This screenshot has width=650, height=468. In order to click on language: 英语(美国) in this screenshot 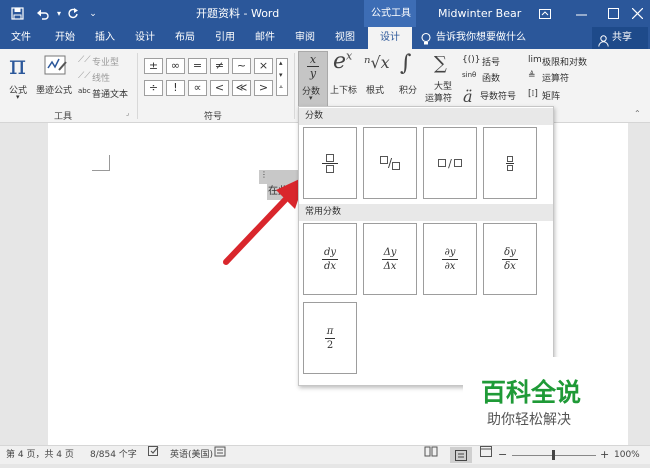, I will do `click(191, 455)`.